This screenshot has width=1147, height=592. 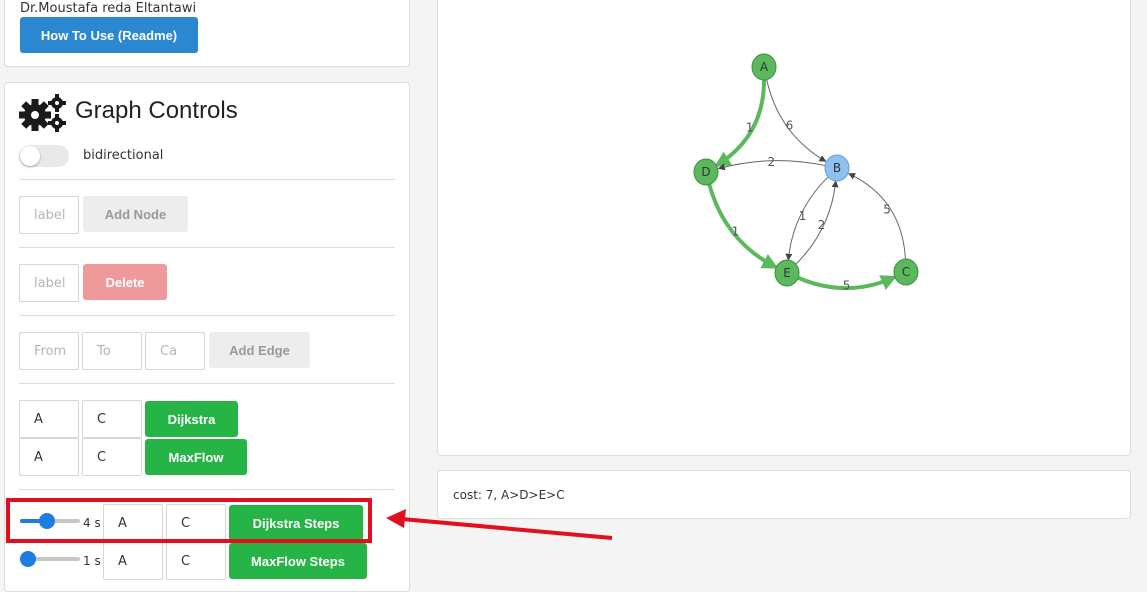 What do you see at coordinates (803, 216) in the screenshot?
I see `edge-weight-B-E: 1` at bounding box center [803, 216].